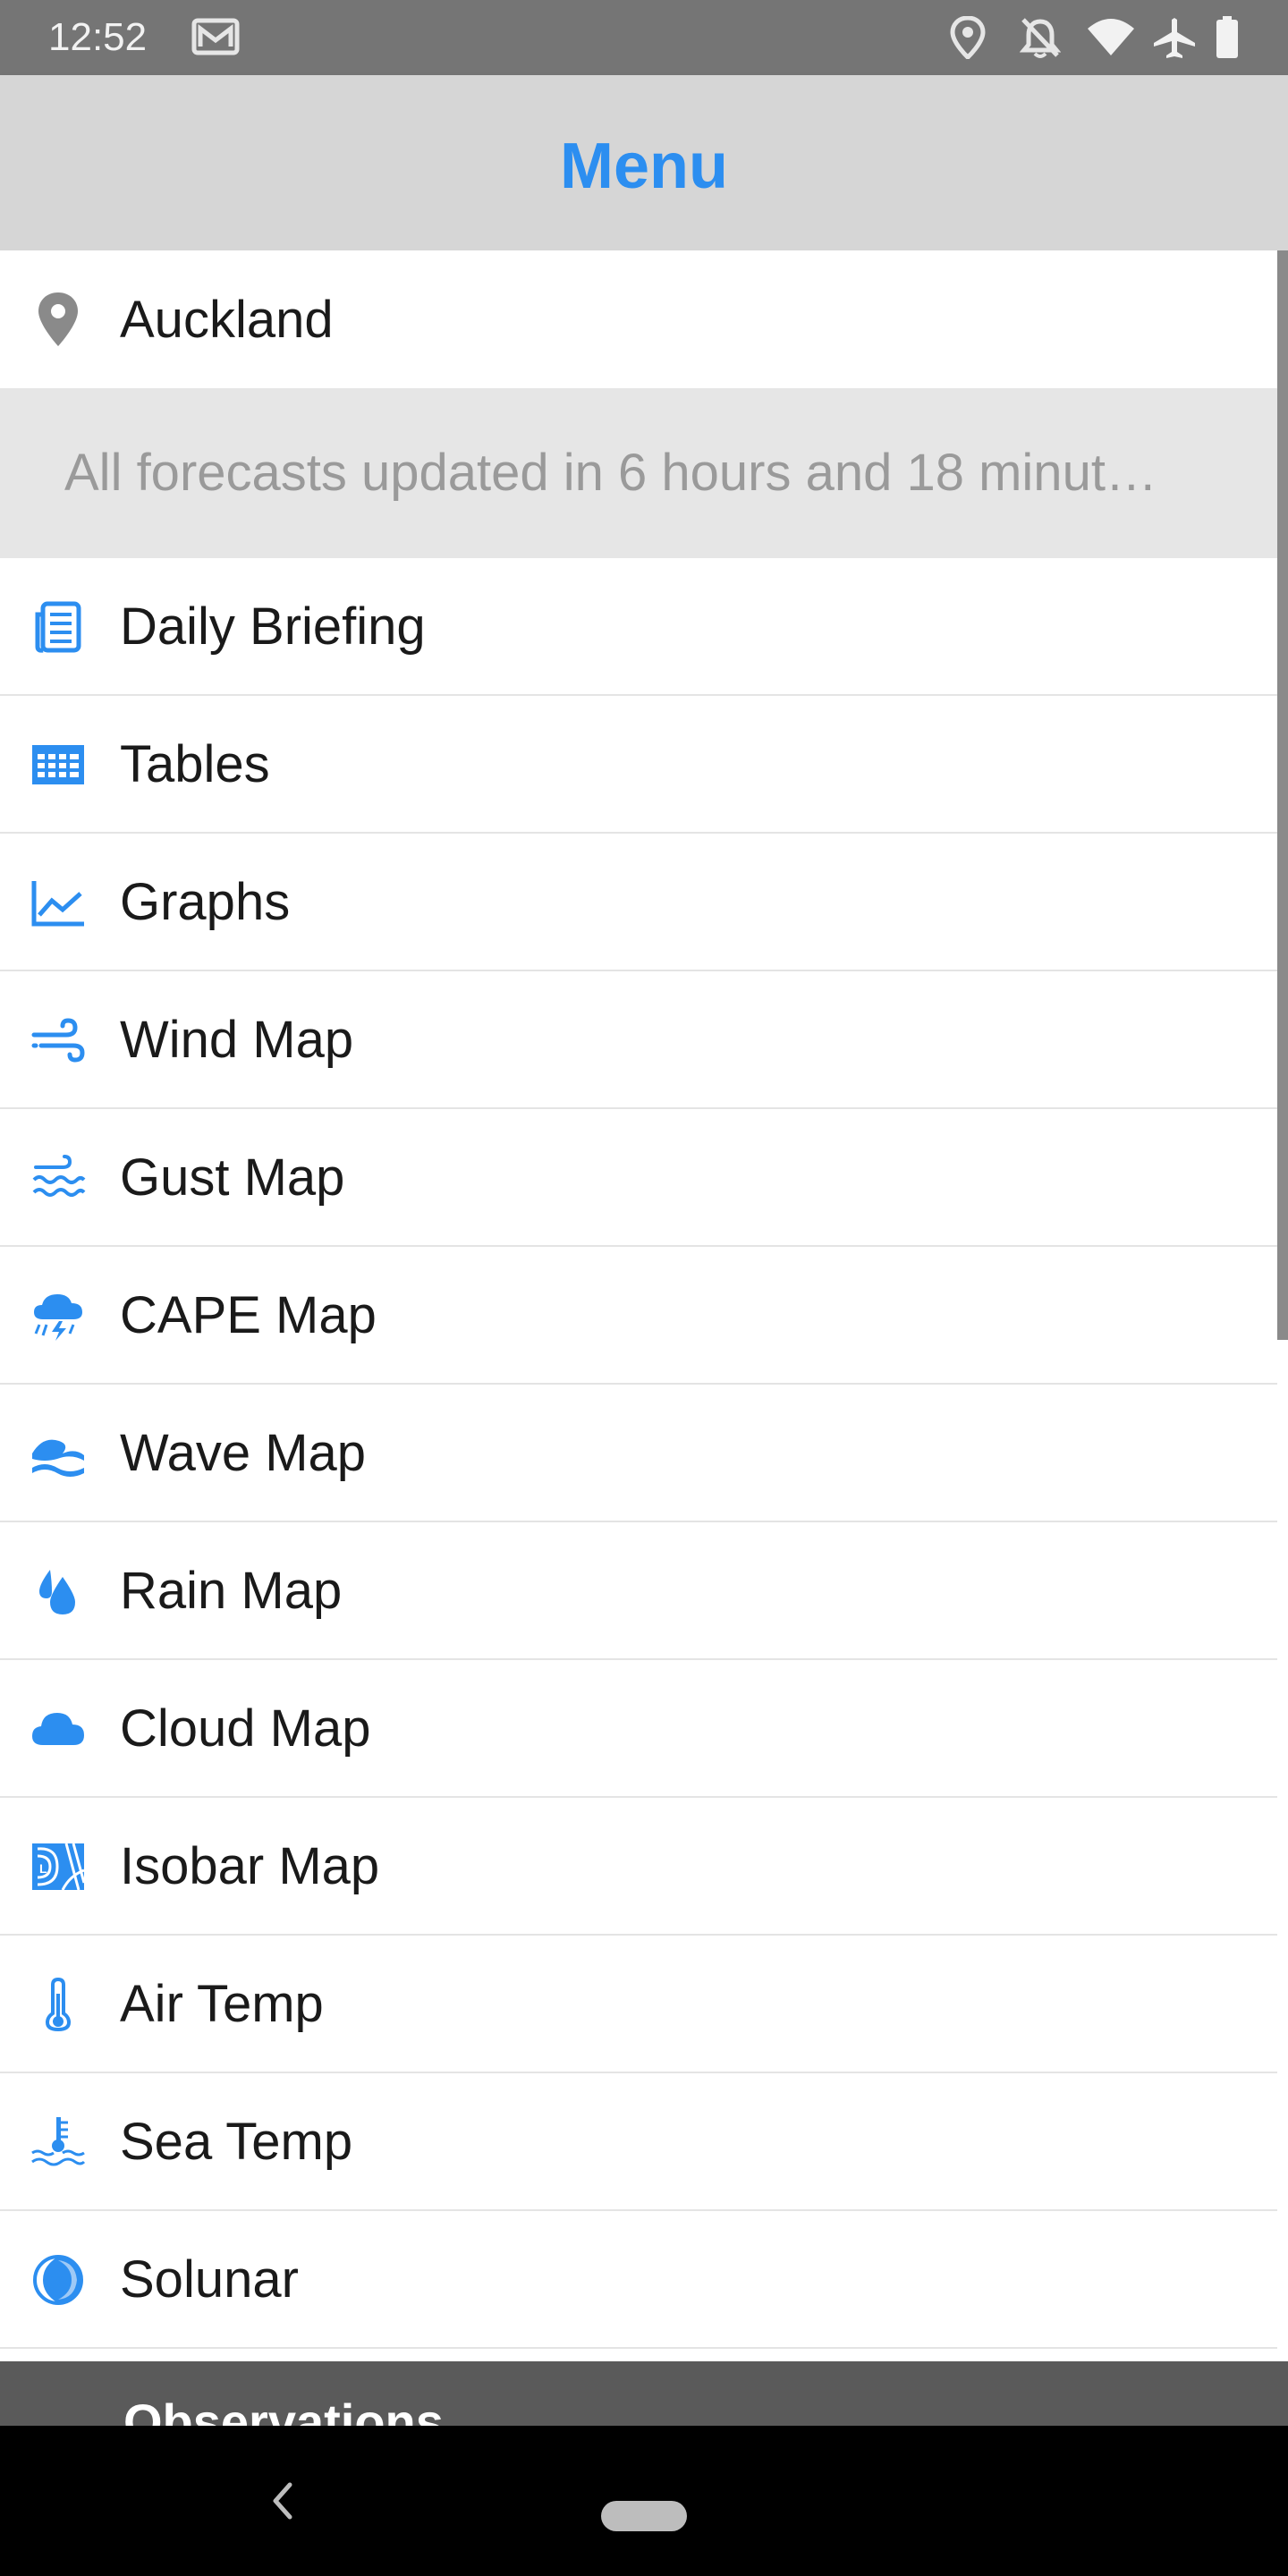 The image size is (1288, 2576). I want to click on menu-item-label: Solunar, so click(209, 2279).